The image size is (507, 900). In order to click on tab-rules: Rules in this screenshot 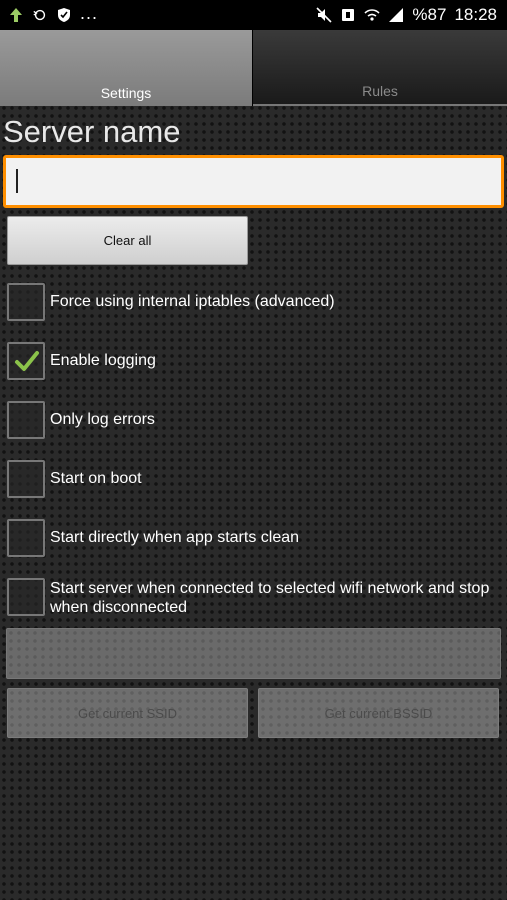, I will do `click(380, 68)`.